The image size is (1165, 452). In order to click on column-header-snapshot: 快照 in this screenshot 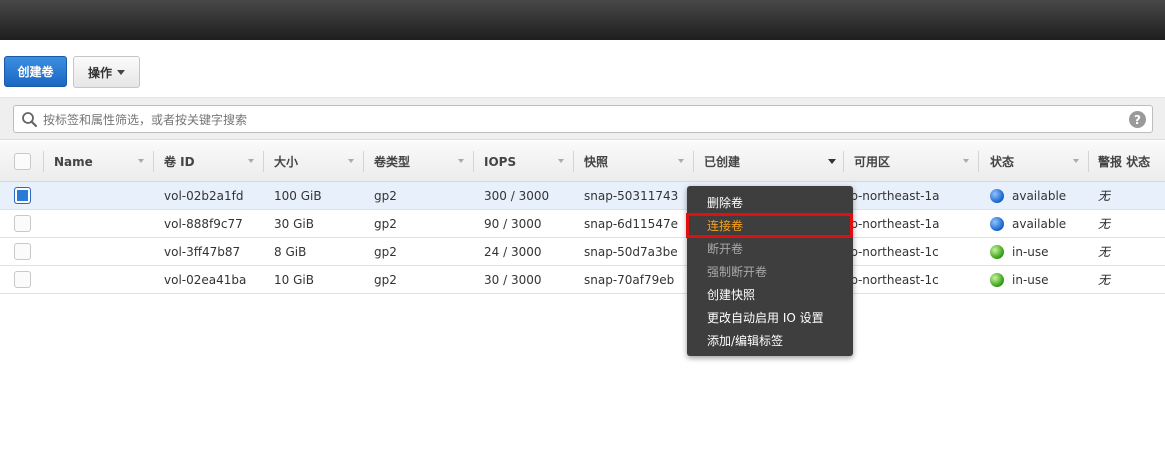, I will do `click(596, 161)`.